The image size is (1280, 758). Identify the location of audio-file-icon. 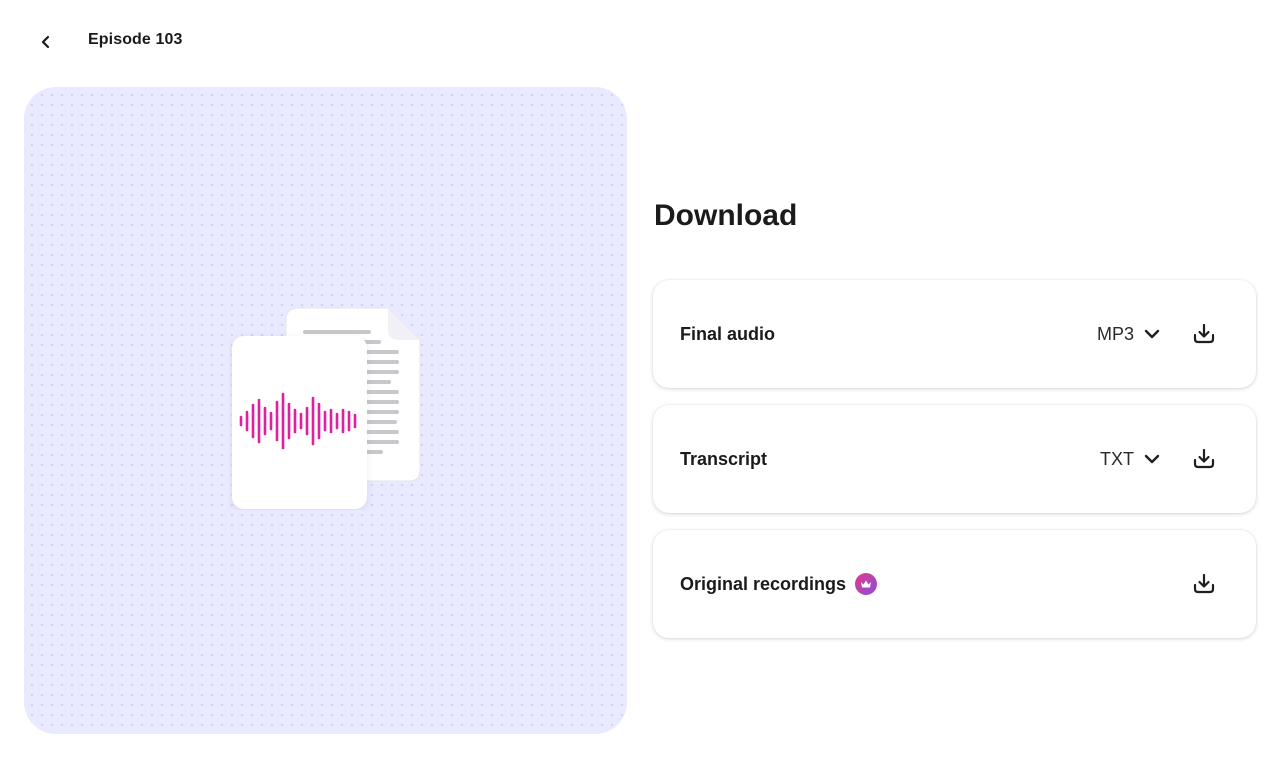
(299, 422).